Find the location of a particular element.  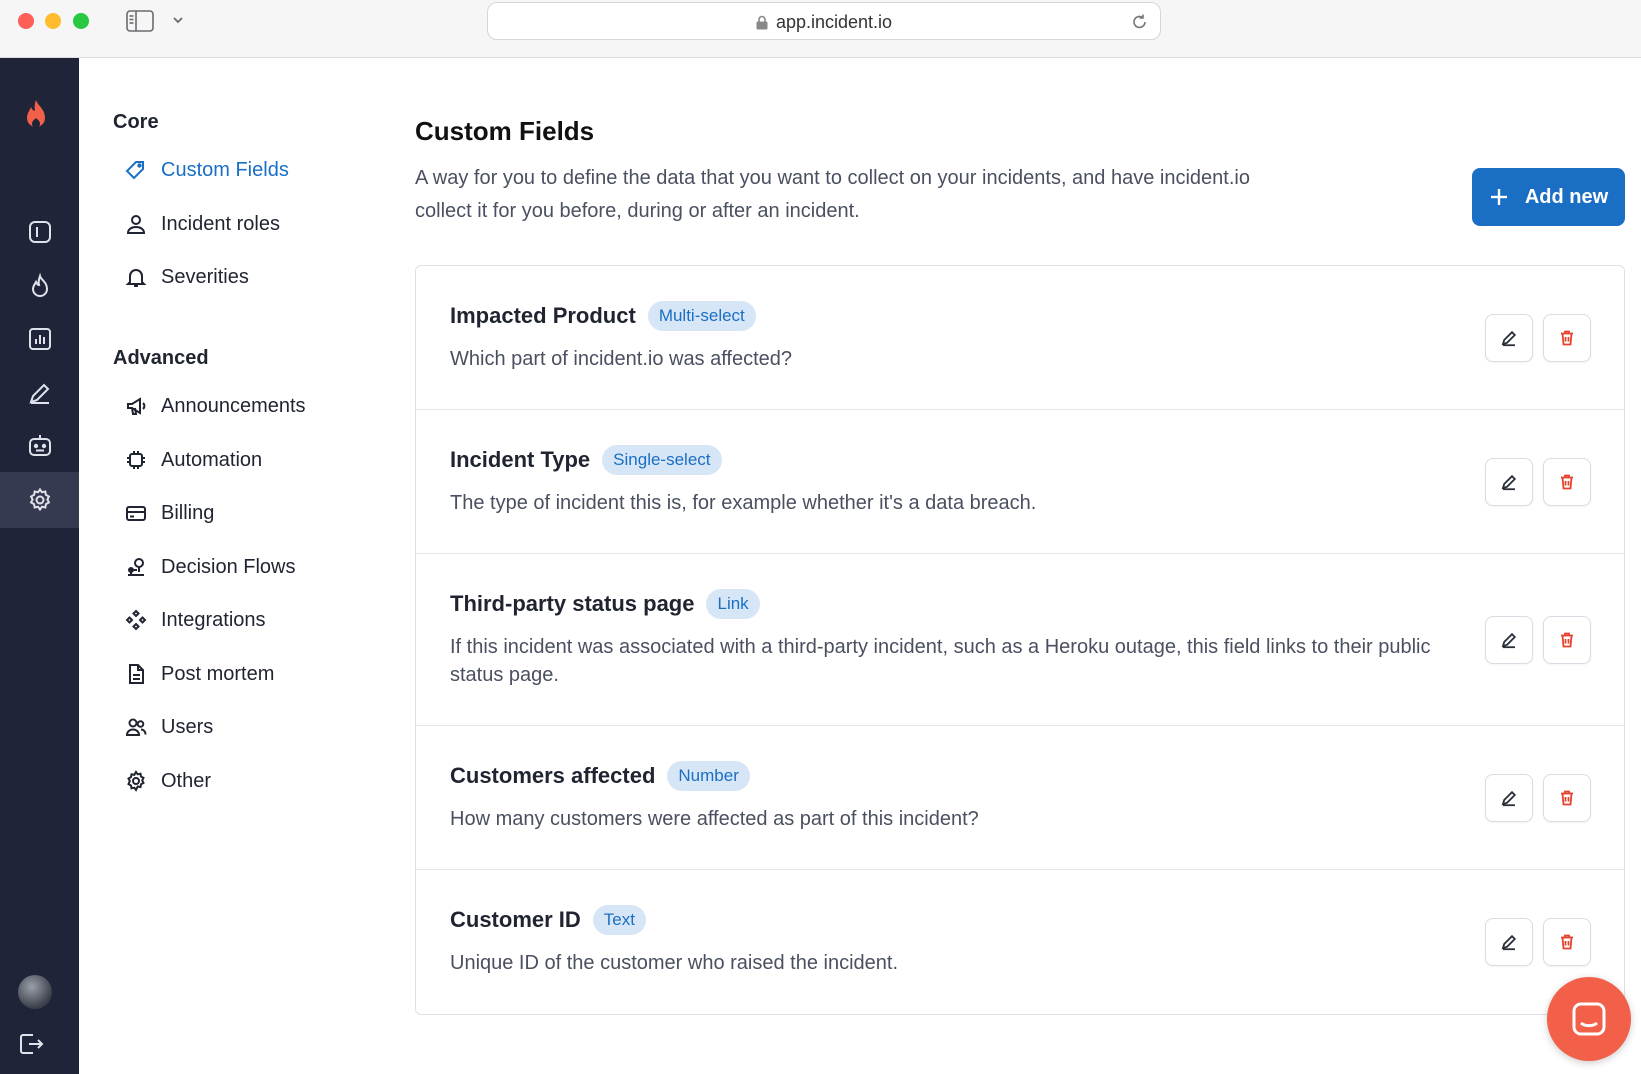

nav-item-label: Announcements is located at coordinates (233, 405).